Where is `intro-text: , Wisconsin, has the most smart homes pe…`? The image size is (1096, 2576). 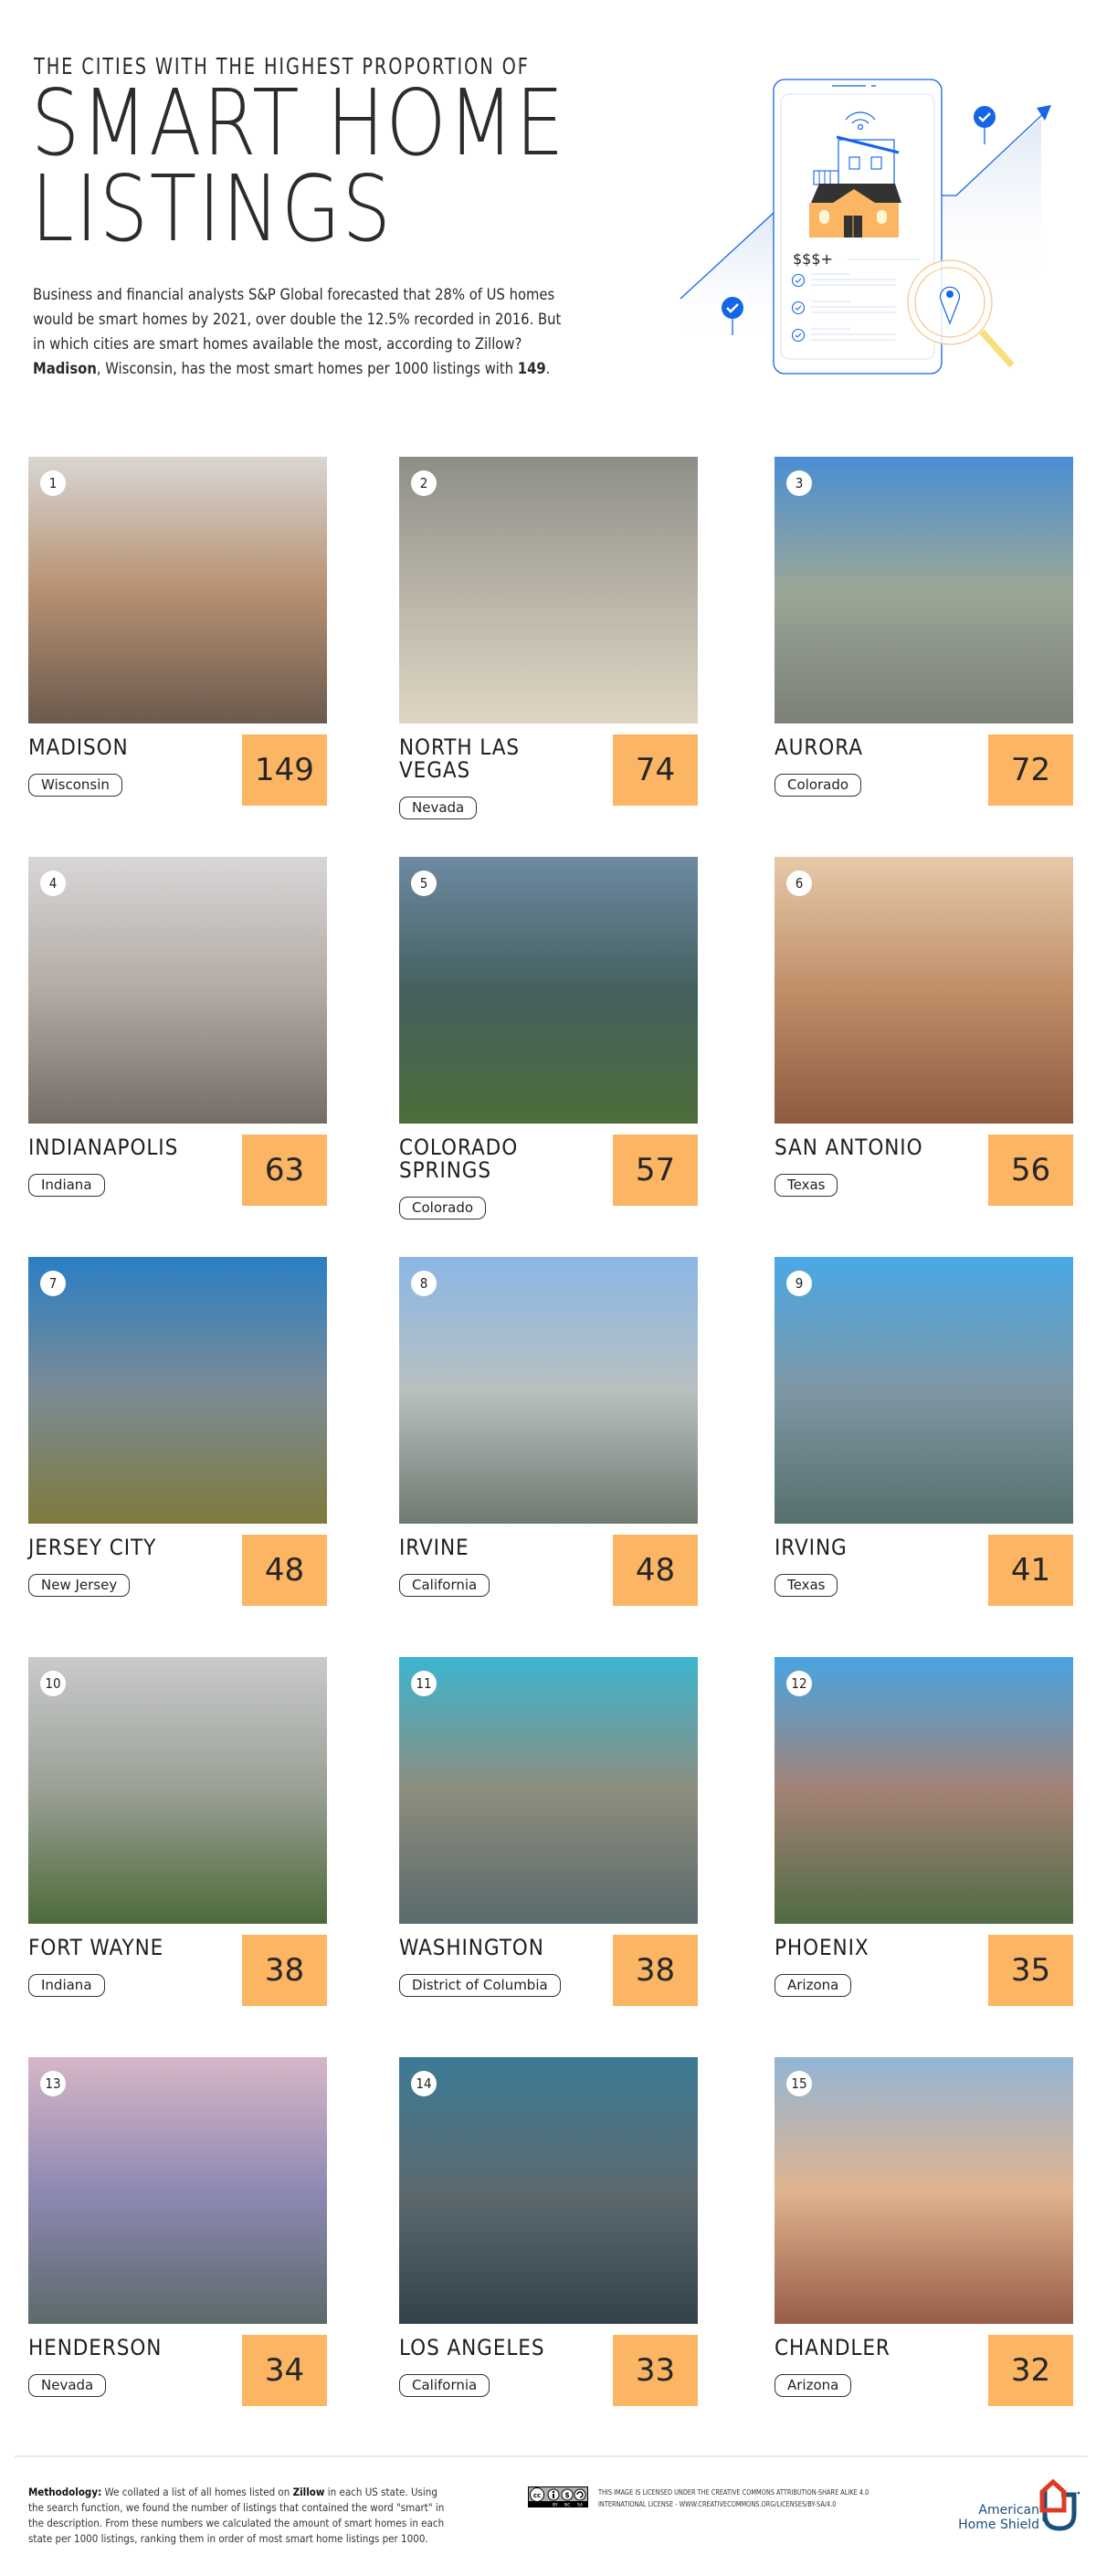
intro-text: , Wisconsin, has the most smart homes pe… is located at coordinates (307, 369).